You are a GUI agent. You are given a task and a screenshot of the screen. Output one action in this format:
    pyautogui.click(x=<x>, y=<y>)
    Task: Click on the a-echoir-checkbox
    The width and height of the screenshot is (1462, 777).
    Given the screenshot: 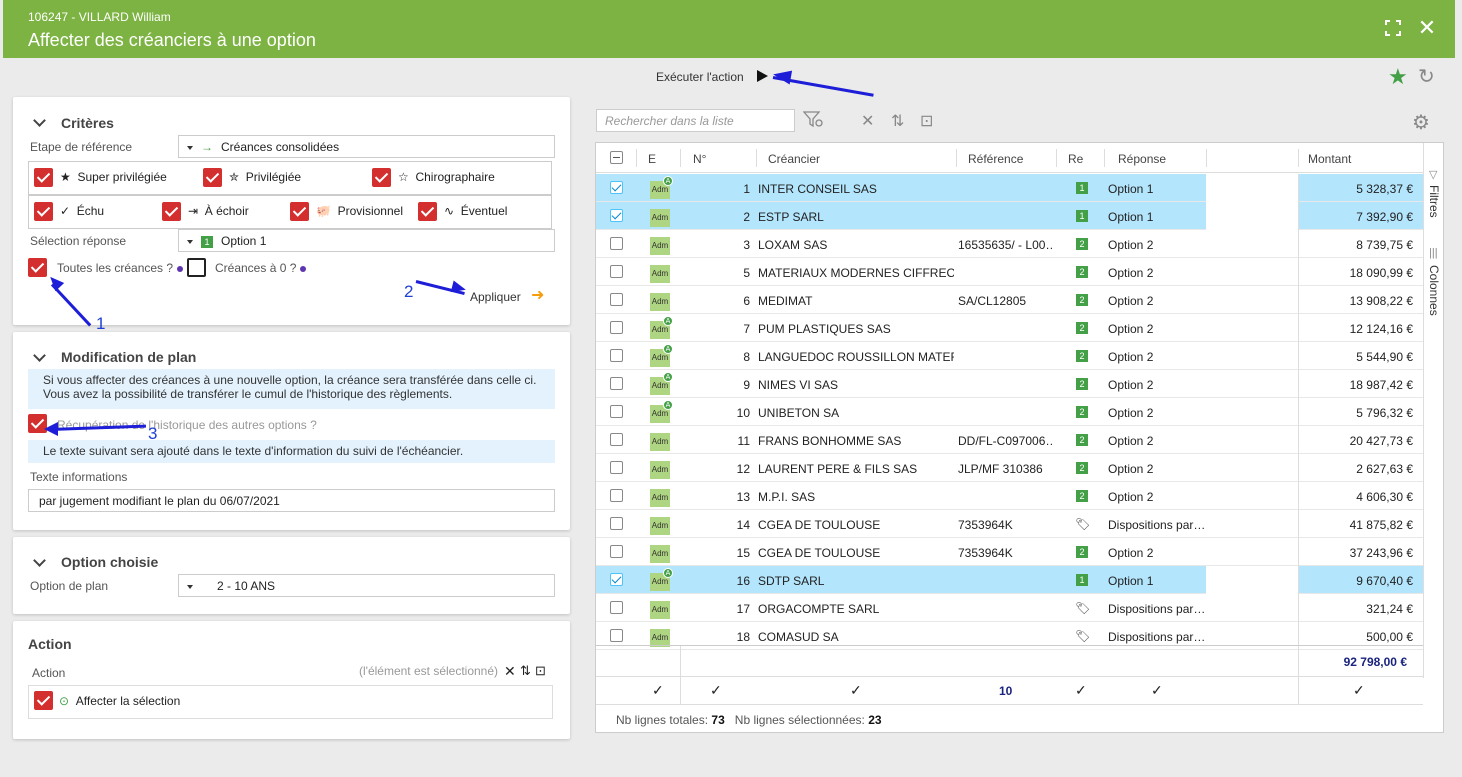 What is the action you would take?
    pyautogui.click(x=171, y=211)
    